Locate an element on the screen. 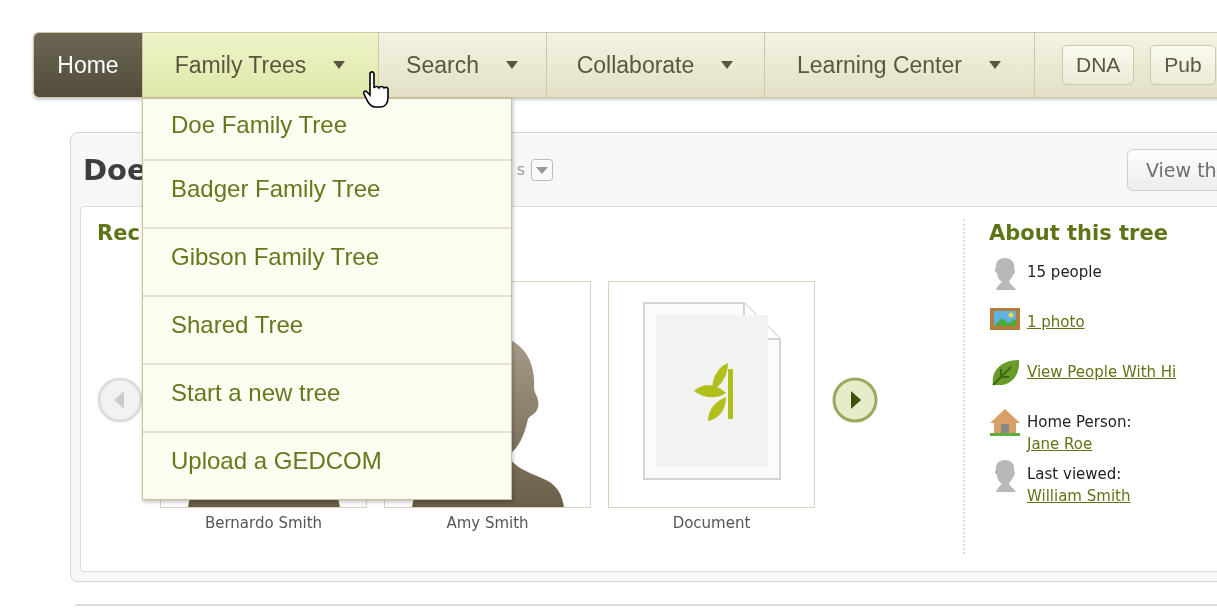 The width and height of the screenshot is (1217, 609). nav-button: Pub is located at coordinates (1183, 65).